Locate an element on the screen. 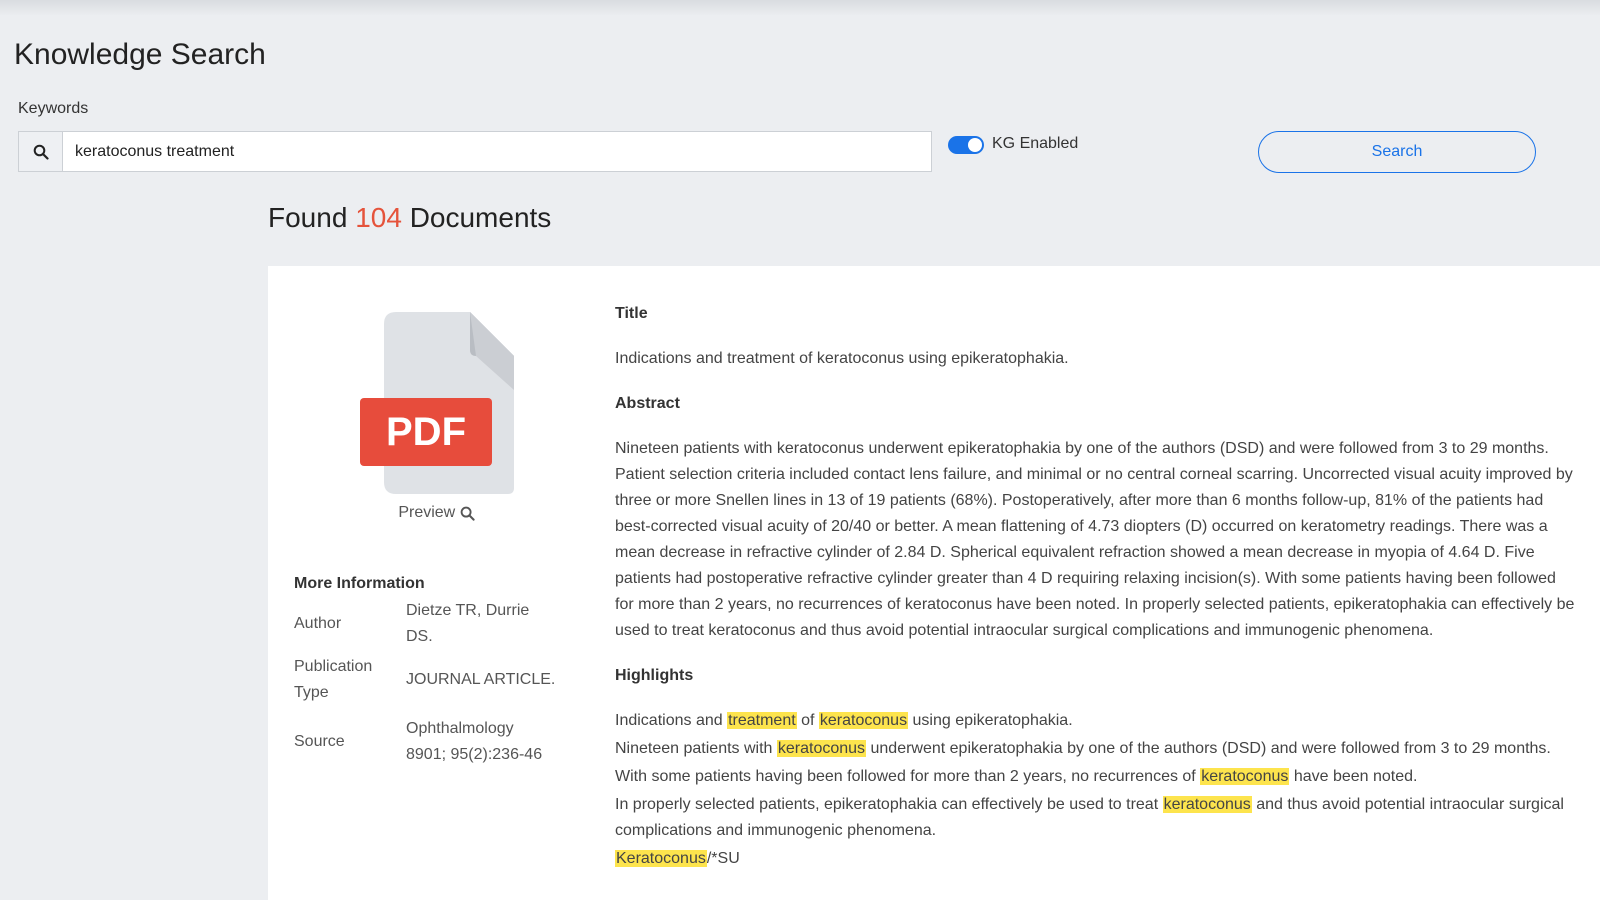  highlight-text: have been noted. is located at coordinates (1353, 776).